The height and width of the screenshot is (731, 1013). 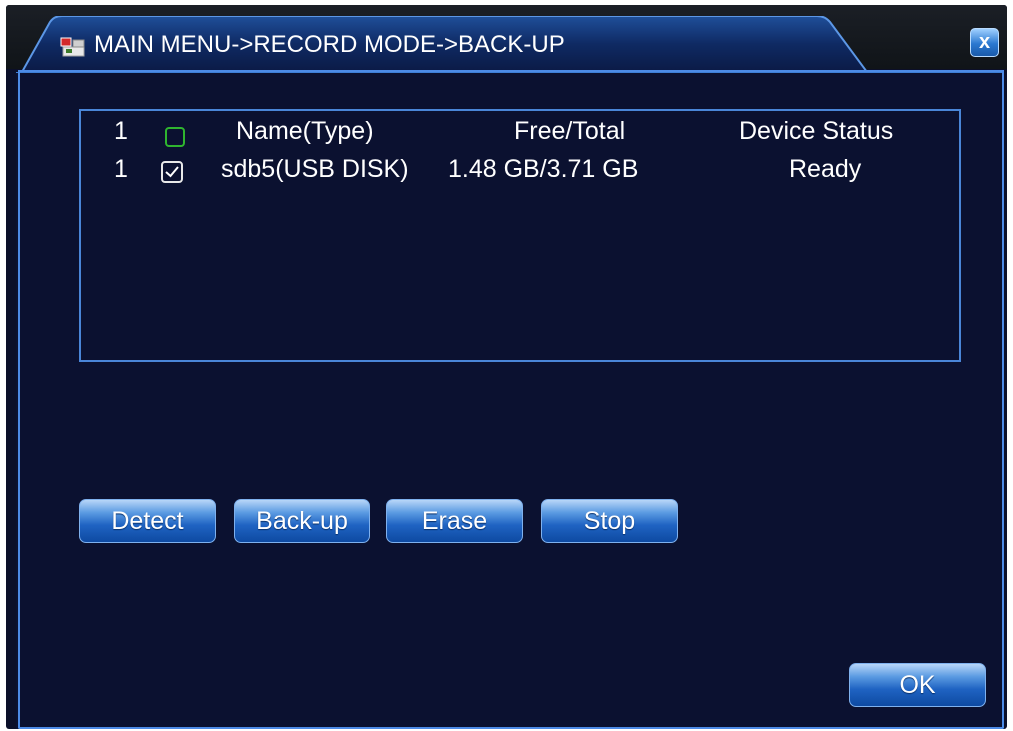 What do you see at coordinates (816, 131) in the screenshot?
I see `header-device-status: Device Status` at bounding box center [816, 131].